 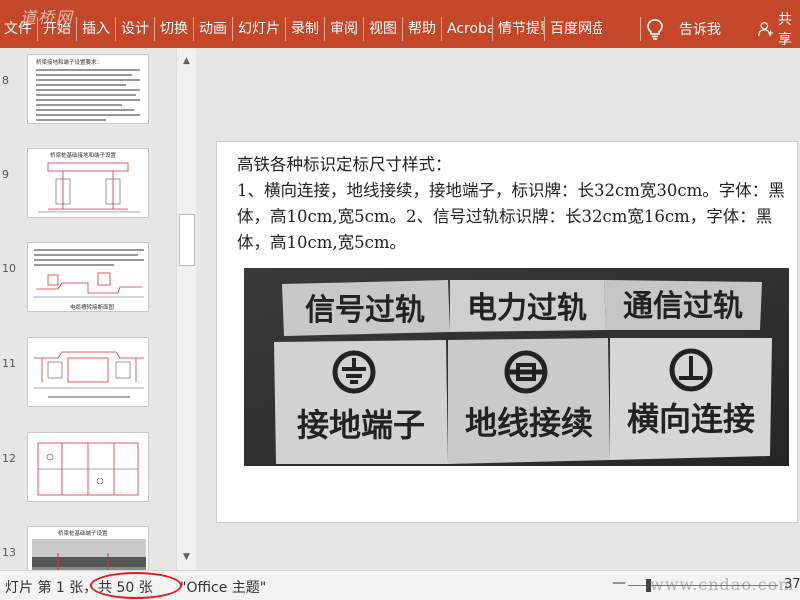 I want to click on slide-number: 8, so click(x=5, y=80).